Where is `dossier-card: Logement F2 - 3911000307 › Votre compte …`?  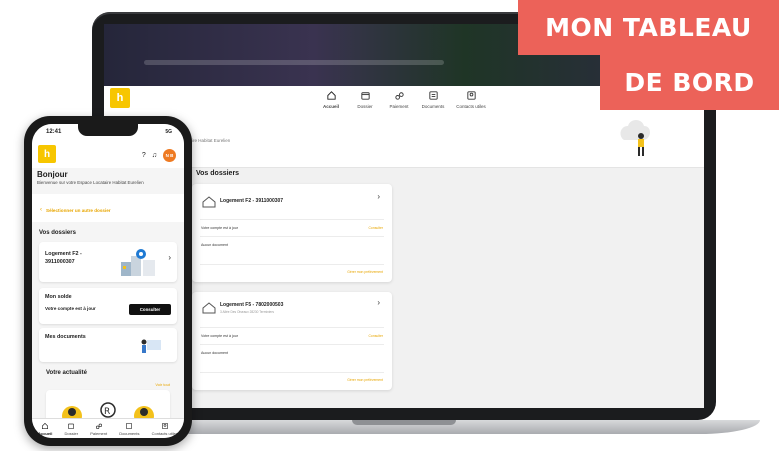 dossier-card: Logement F2 - 3911000307 › Votre compte … is located at coordinates (292, 233).